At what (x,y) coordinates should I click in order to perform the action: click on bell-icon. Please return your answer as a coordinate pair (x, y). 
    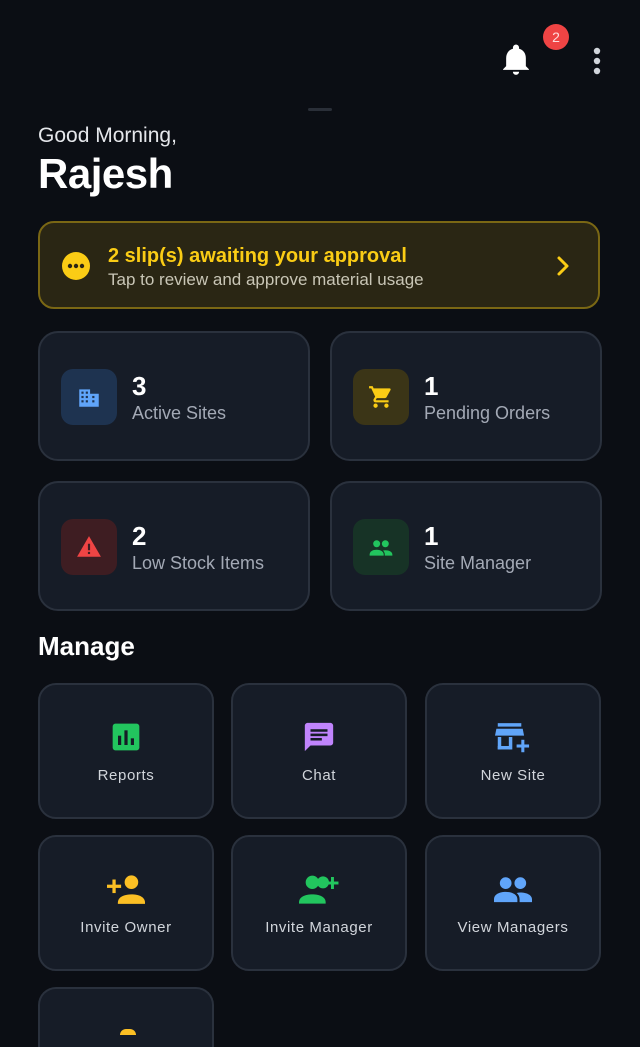
    Looking at the image, I should click on (516, 59).